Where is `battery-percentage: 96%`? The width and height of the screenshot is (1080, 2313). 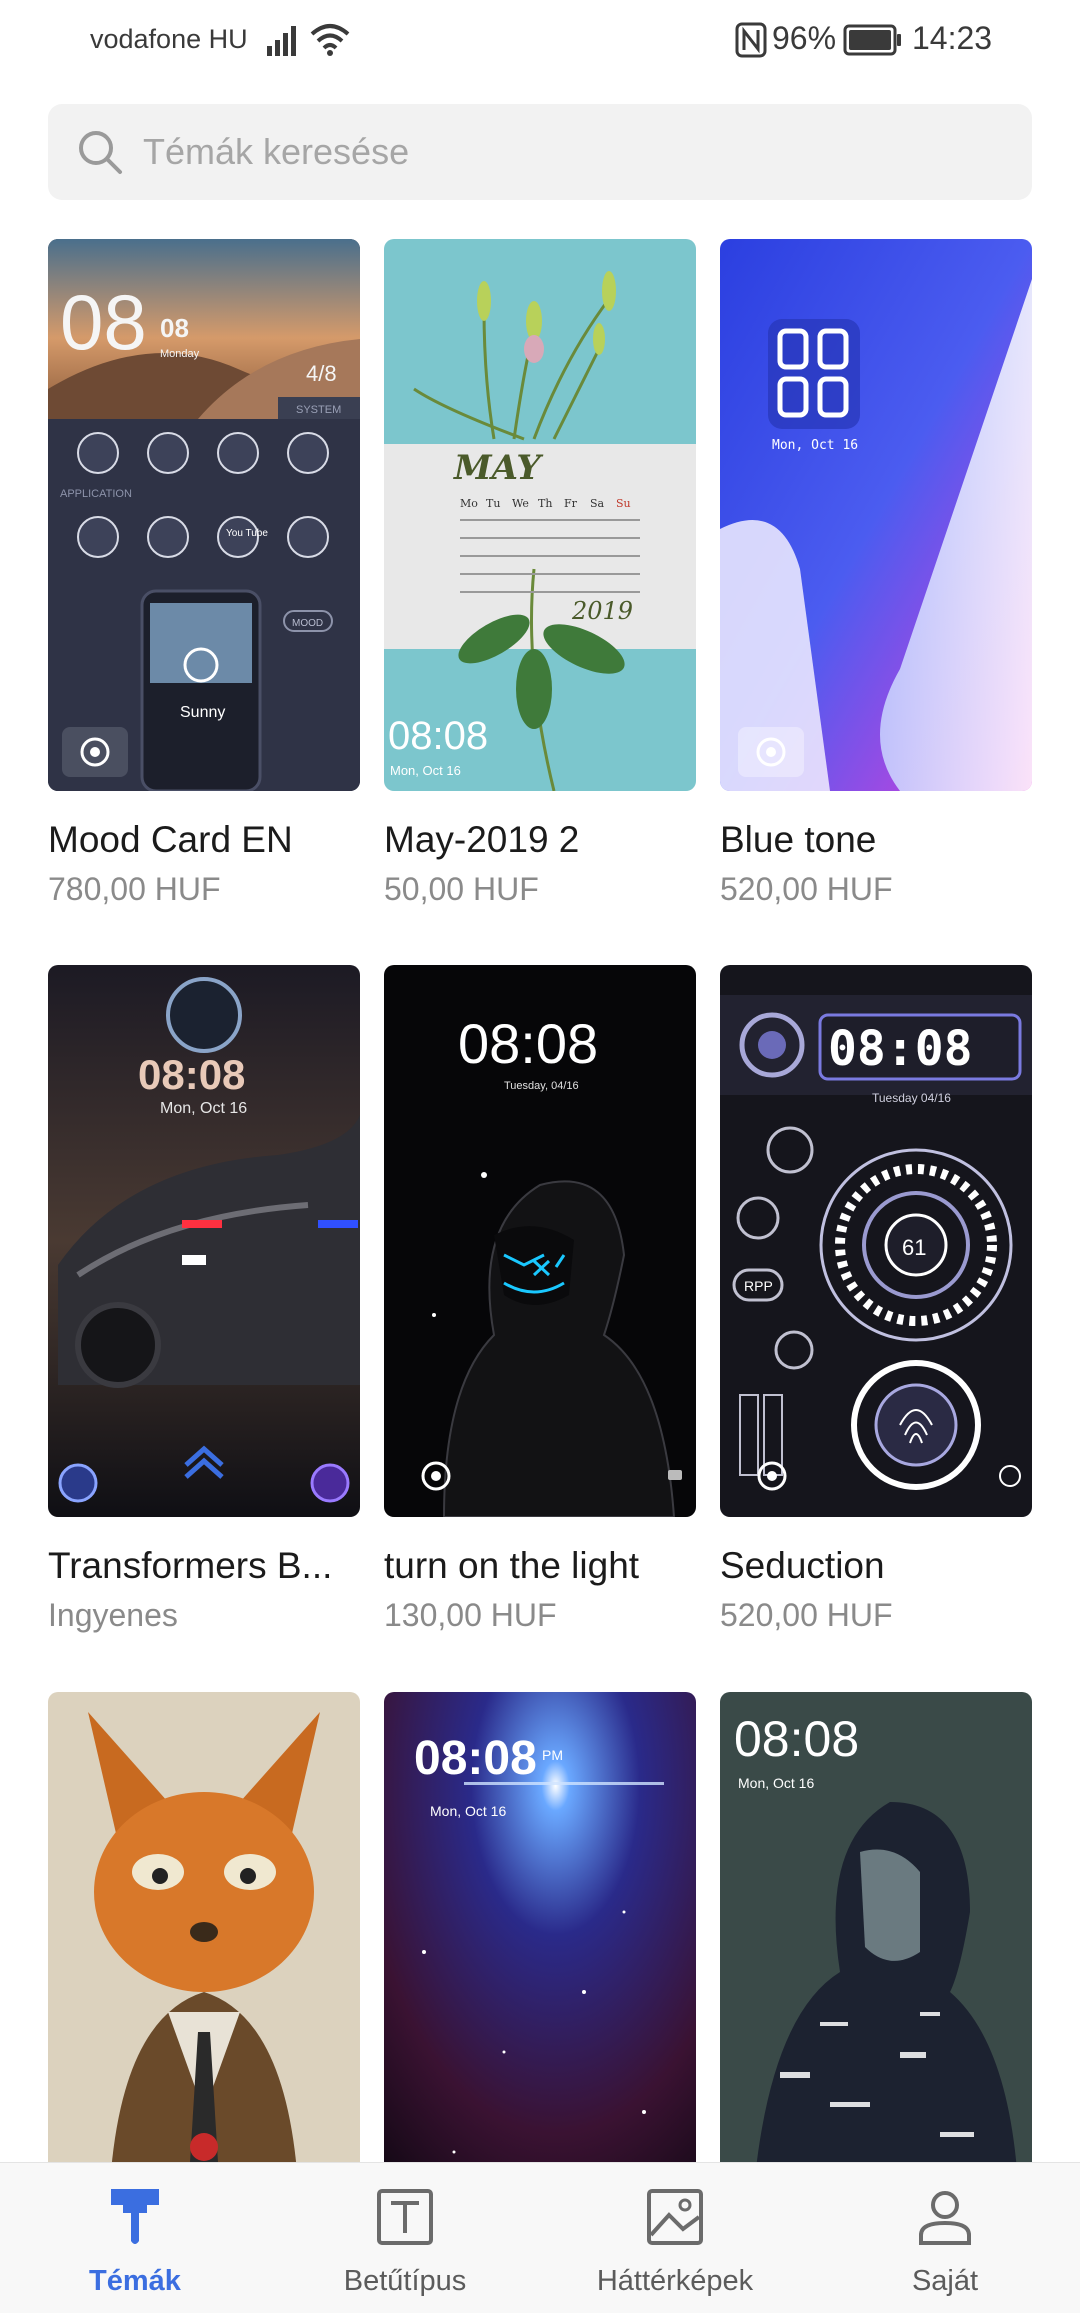
battery-percentage: 96% is located at coordinates (804, 38).